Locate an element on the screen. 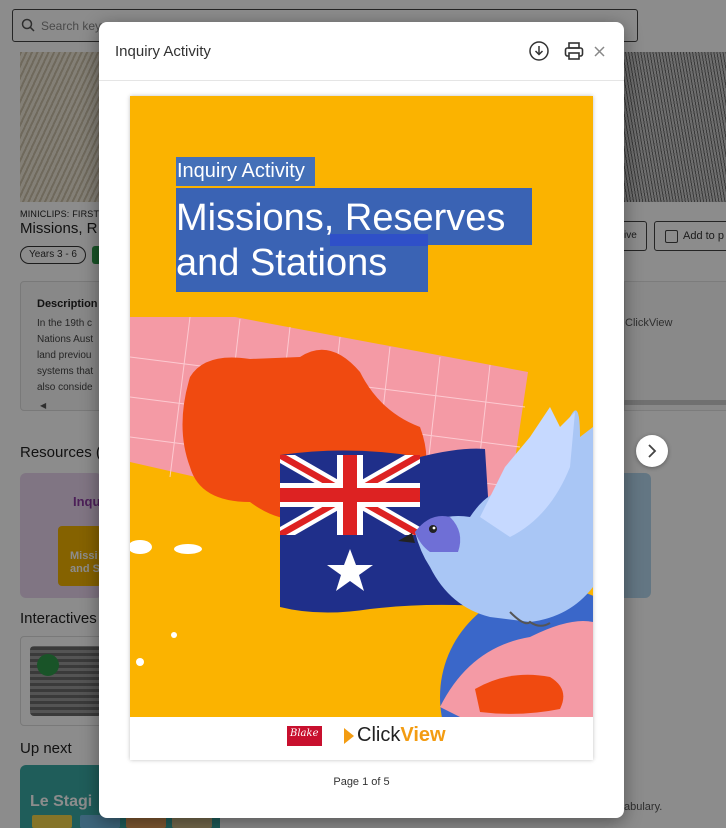 This screenshot has height=828, width=726. publisher-logo-text: Blake is located at coordinates (304, 733).